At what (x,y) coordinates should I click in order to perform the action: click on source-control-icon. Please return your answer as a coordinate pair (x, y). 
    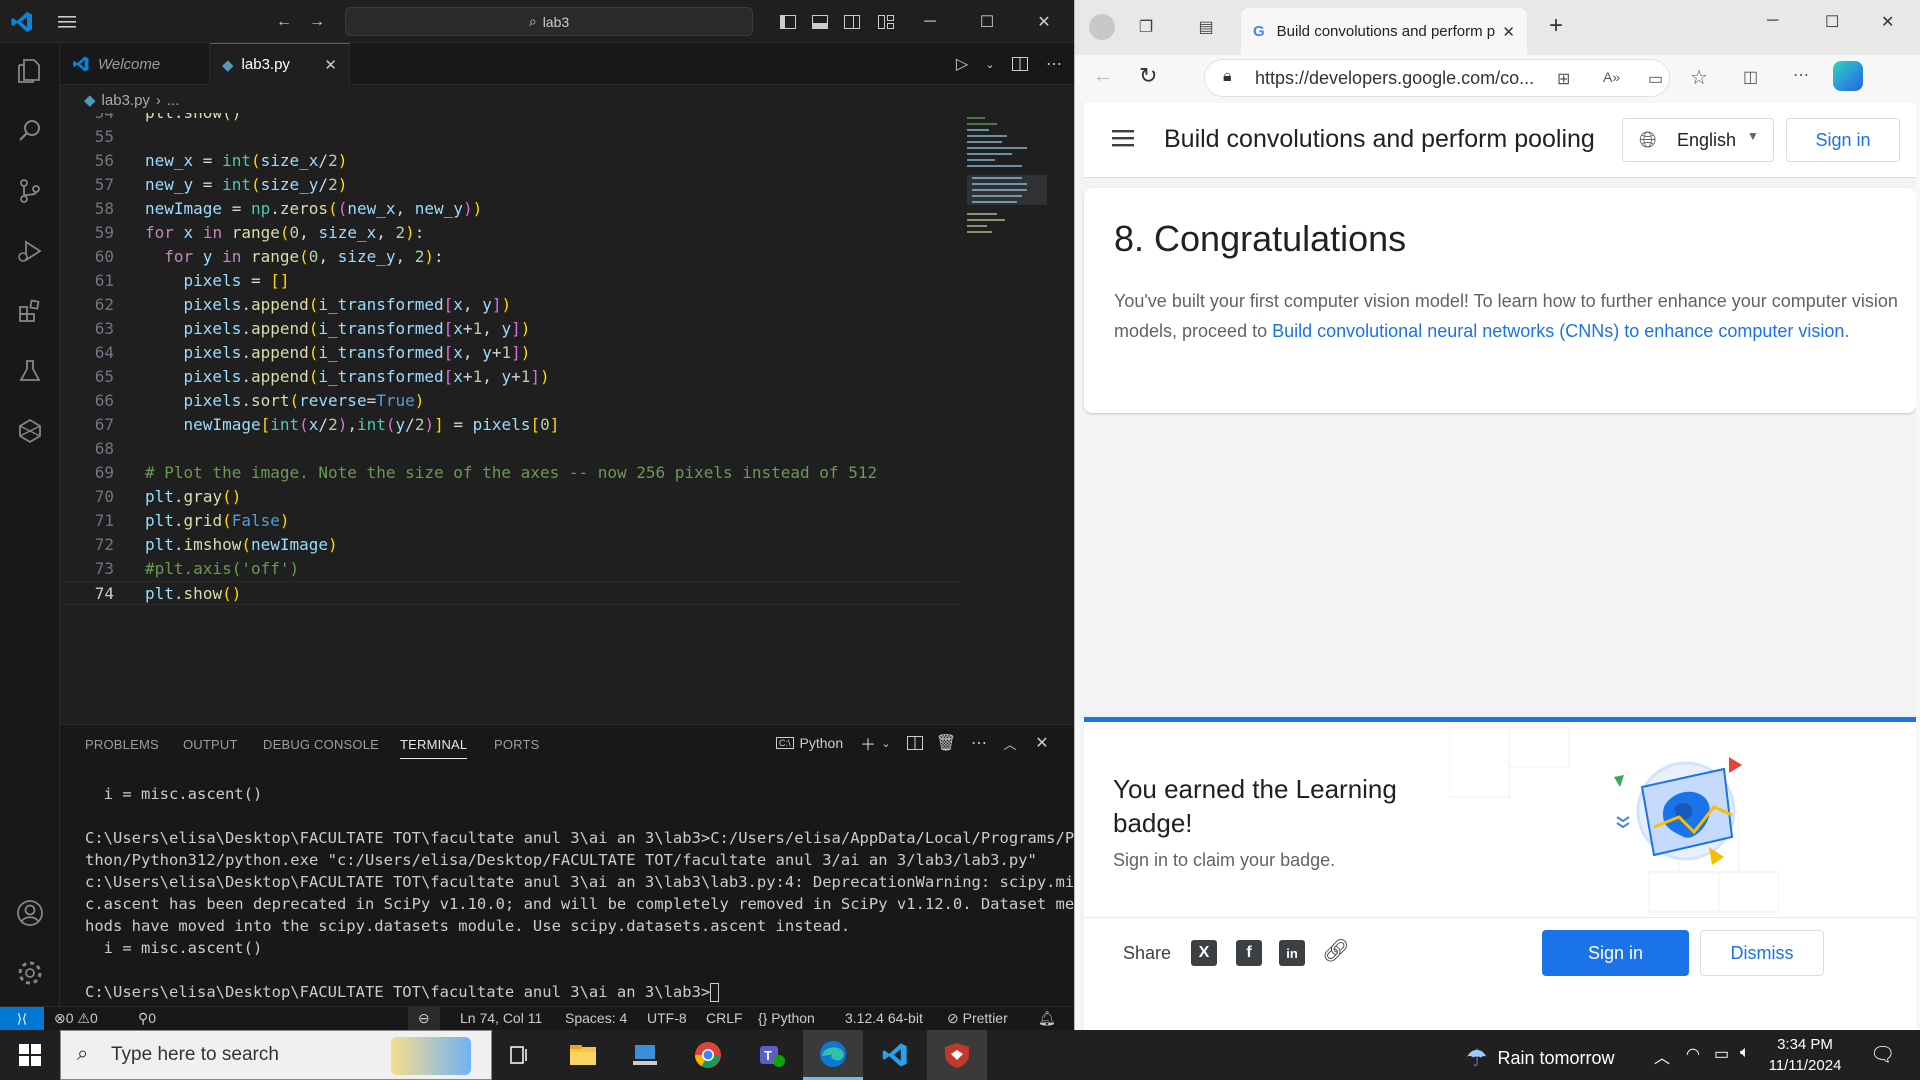
    Looking at the image, I should click on (30, 191).